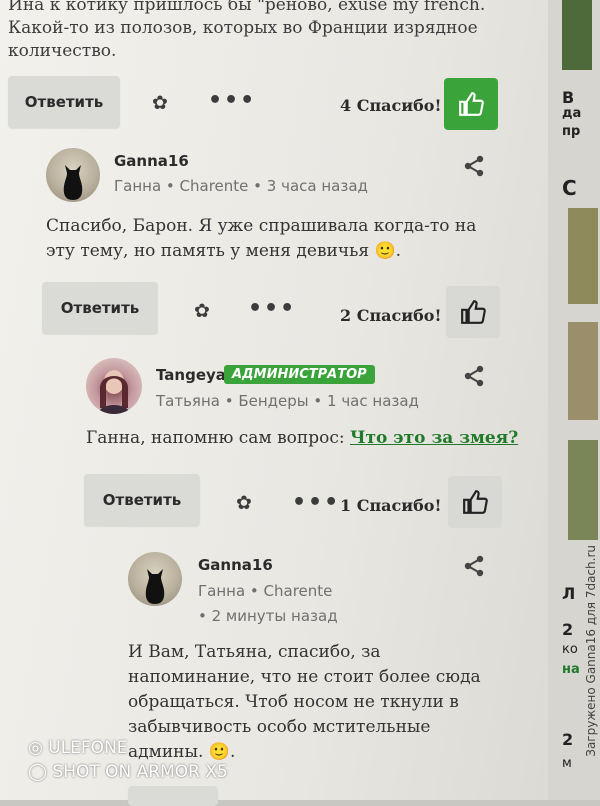 Image resolution: width=600 pixels, height=806 pixels. I want to click on camera-brand: ◎ ULEFONE, so click(78, 748).